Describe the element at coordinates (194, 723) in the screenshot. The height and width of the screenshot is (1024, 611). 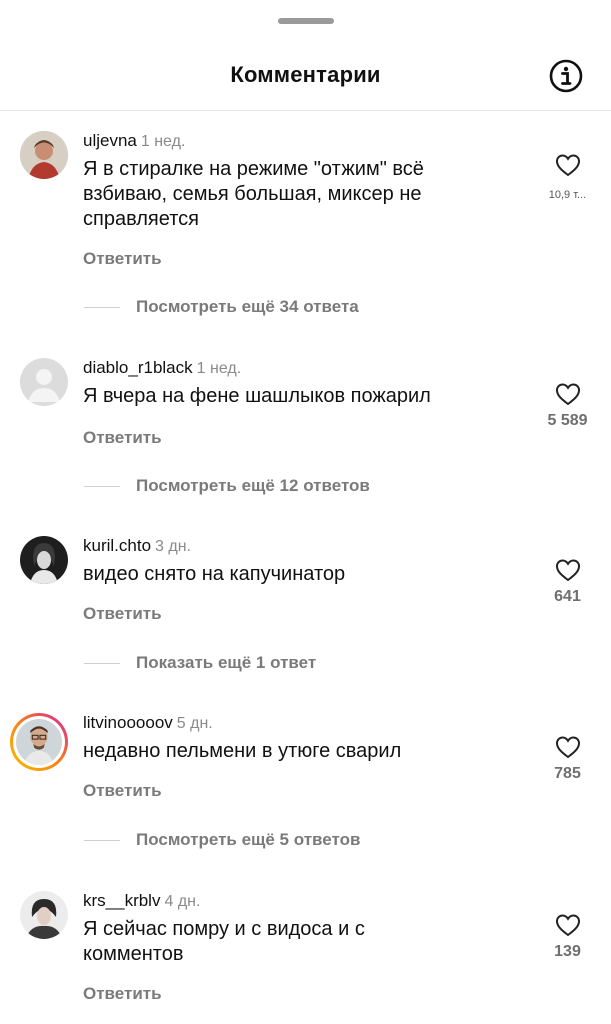
I see `timestamp: 5 дн.` at that location.